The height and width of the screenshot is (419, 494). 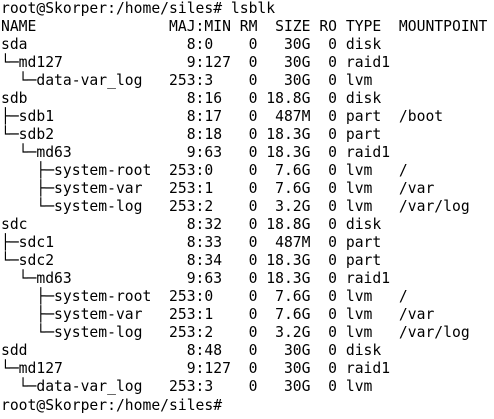 What do you see at coordinates (222, 116) in the screenshot?
I see `lsblk-row: ├─sdb1 8:17 0 487M 0 part /boot` at bounding box center [222, 116].